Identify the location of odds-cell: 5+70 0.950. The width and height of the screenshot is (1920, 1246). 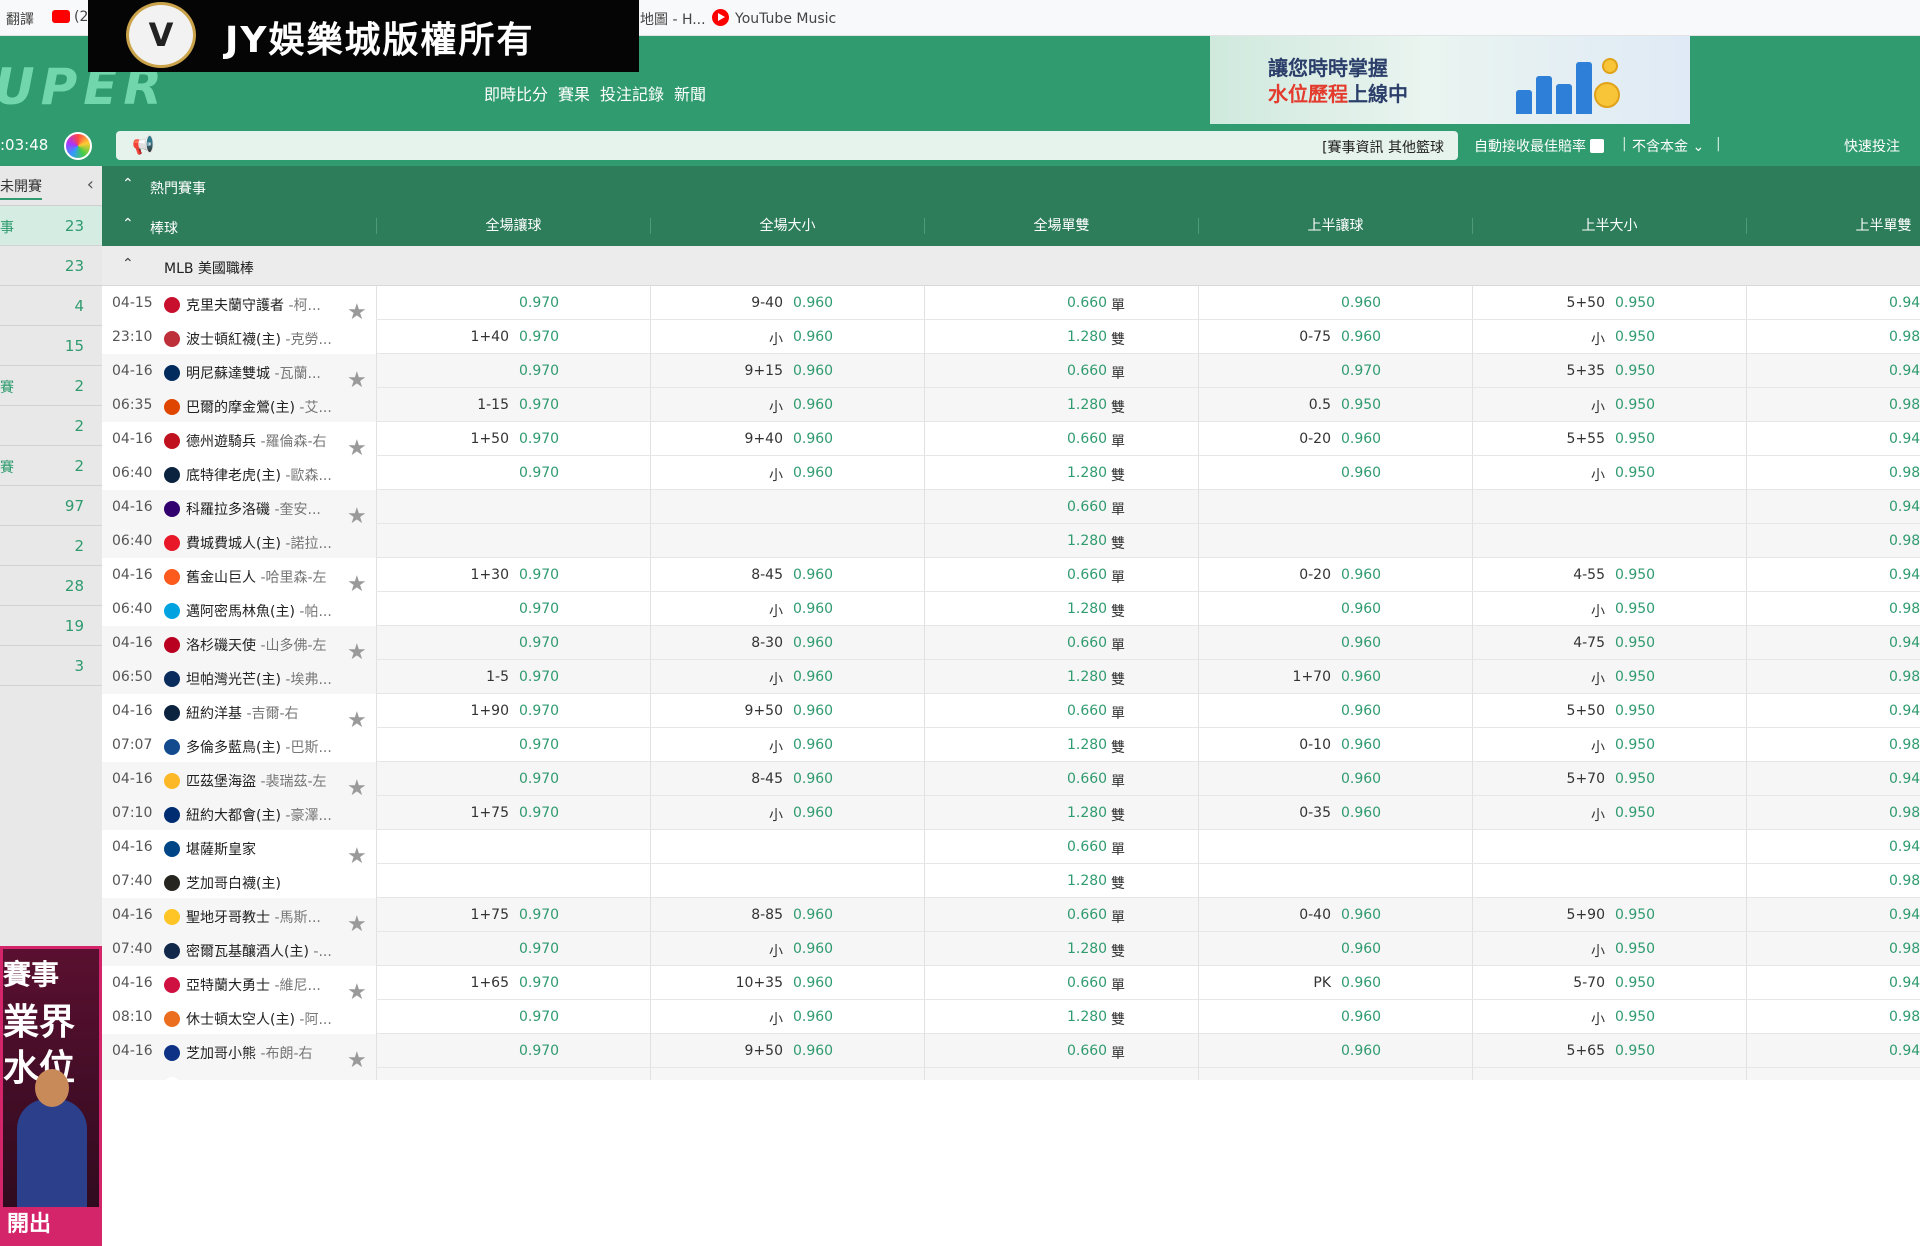
(1609, 779).